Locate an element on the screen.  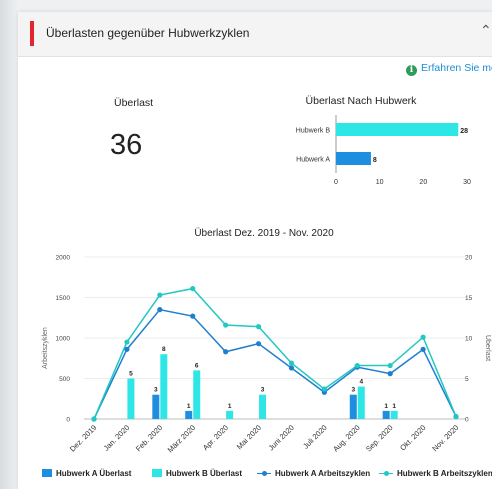
x-tick-label: Mai 2020 is located at coordinates (249, 437).